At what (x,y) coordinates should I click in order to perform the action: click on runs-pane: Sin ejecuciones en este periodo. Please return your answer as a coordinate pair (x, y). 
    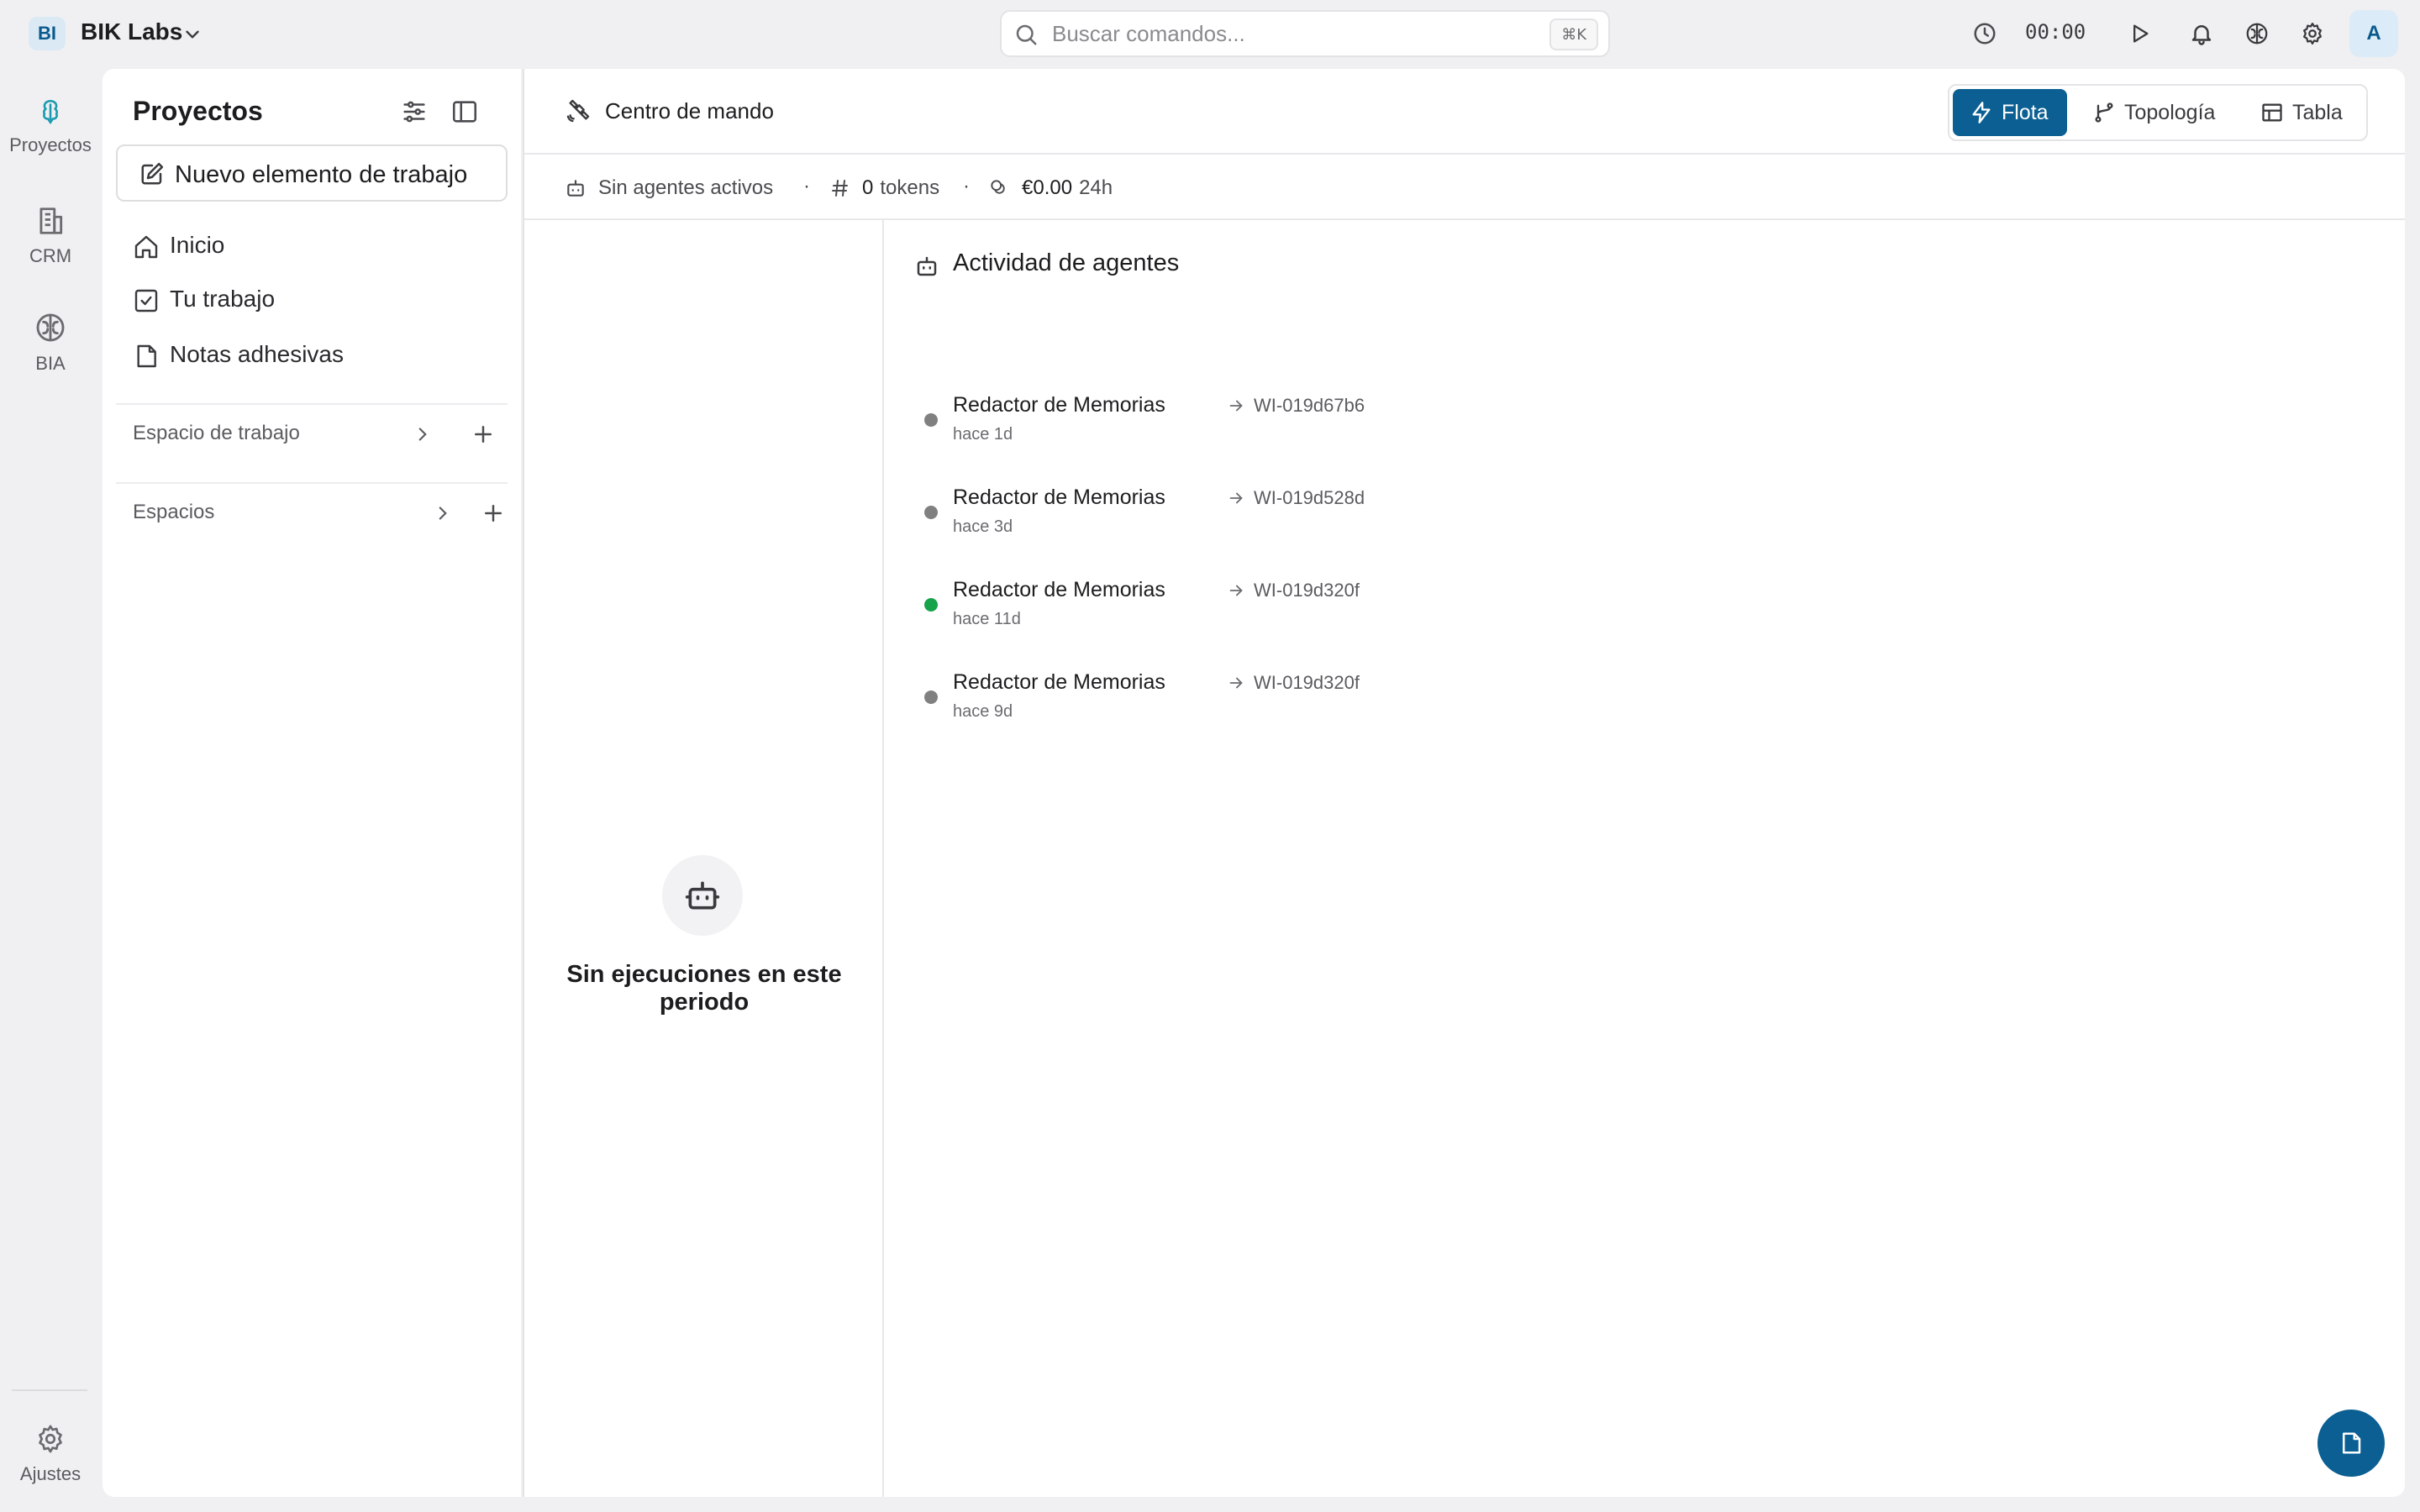
    Looking at the image, I should click on (704, 858).